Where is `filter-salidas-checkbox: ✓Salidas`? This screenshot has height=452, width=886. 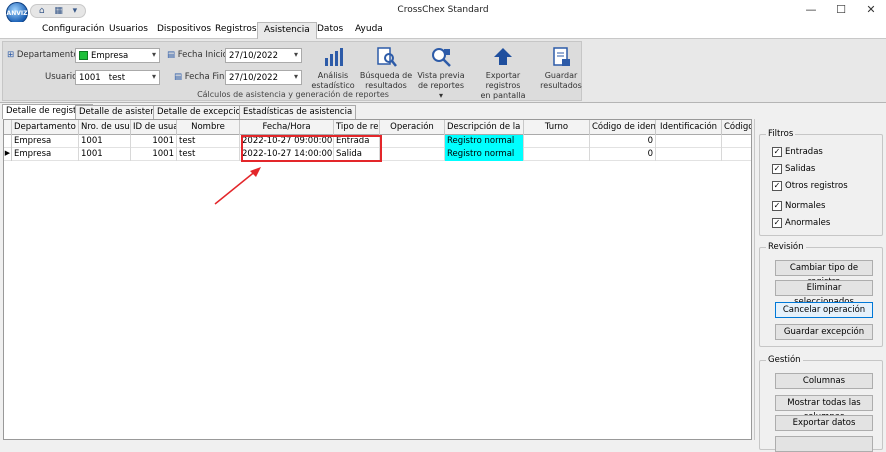
filter-salidas-checkbox: ✓Salidas is located at coordinates (793, 169).